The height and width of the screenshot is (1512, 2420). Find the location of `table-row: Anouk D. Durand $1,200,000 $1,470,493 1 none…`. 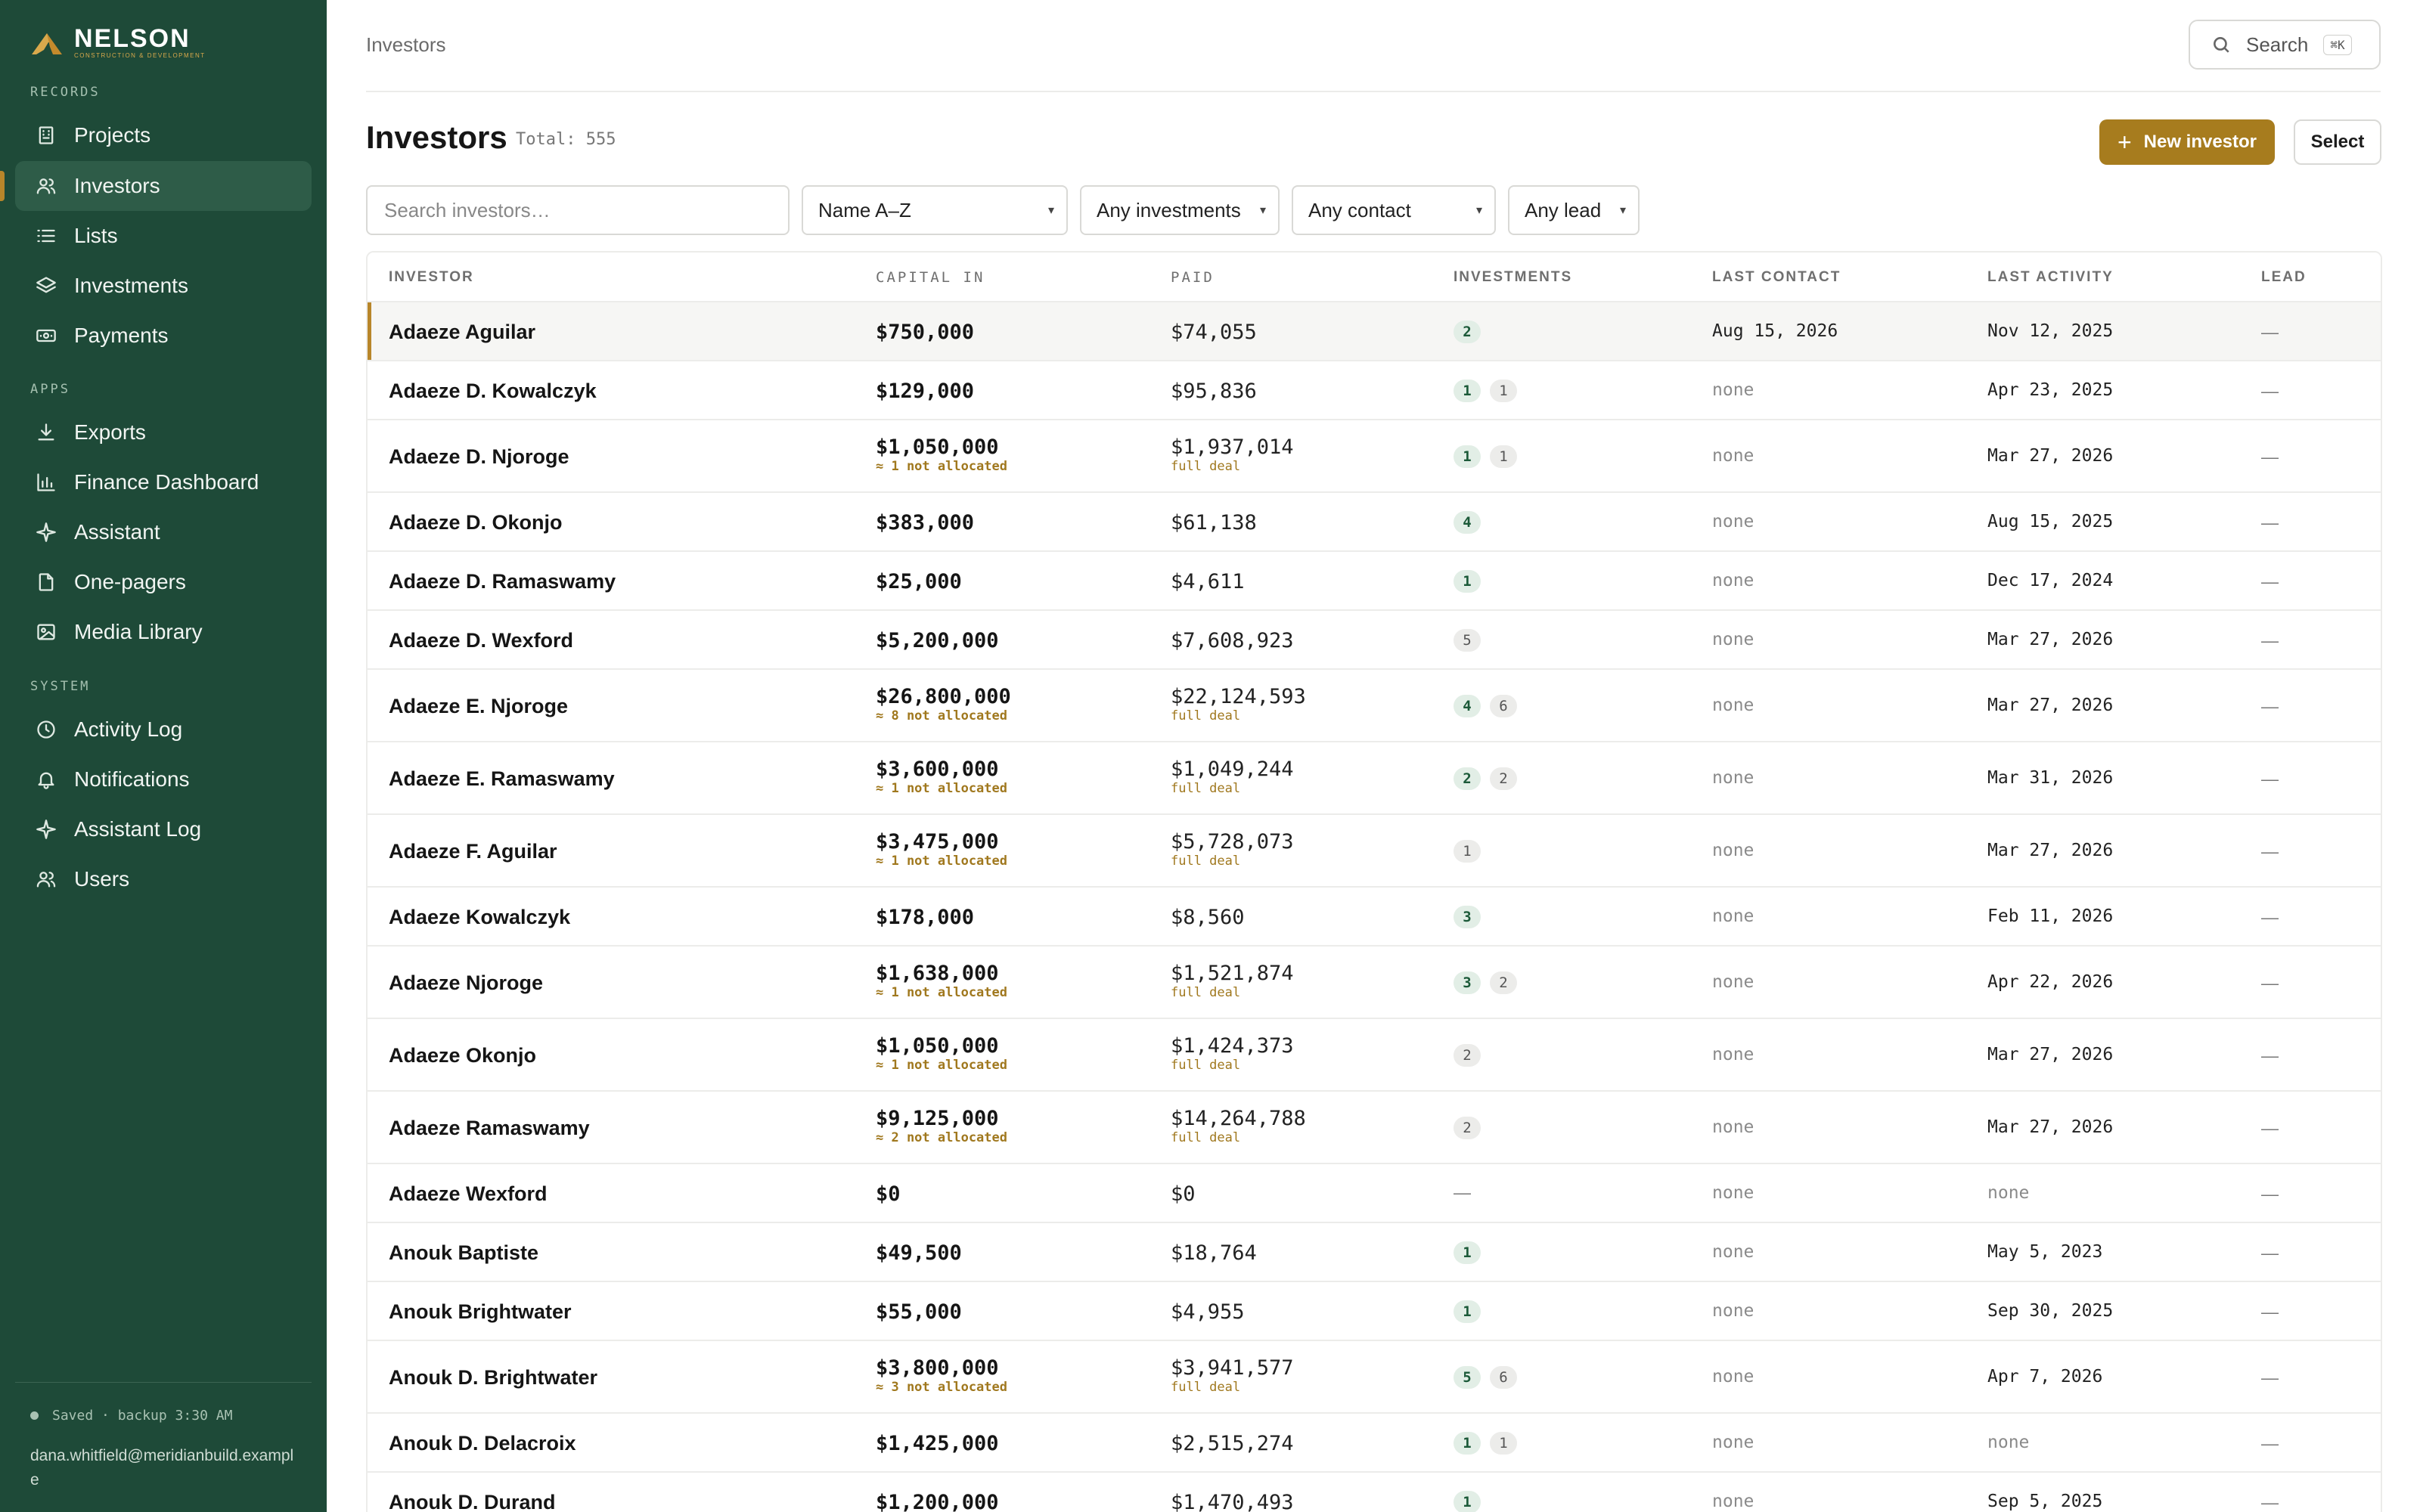

table-row: Anouk D. Durand $1,200,000 $1,470,493 1 none… is located at coordinates (1374, 1492).